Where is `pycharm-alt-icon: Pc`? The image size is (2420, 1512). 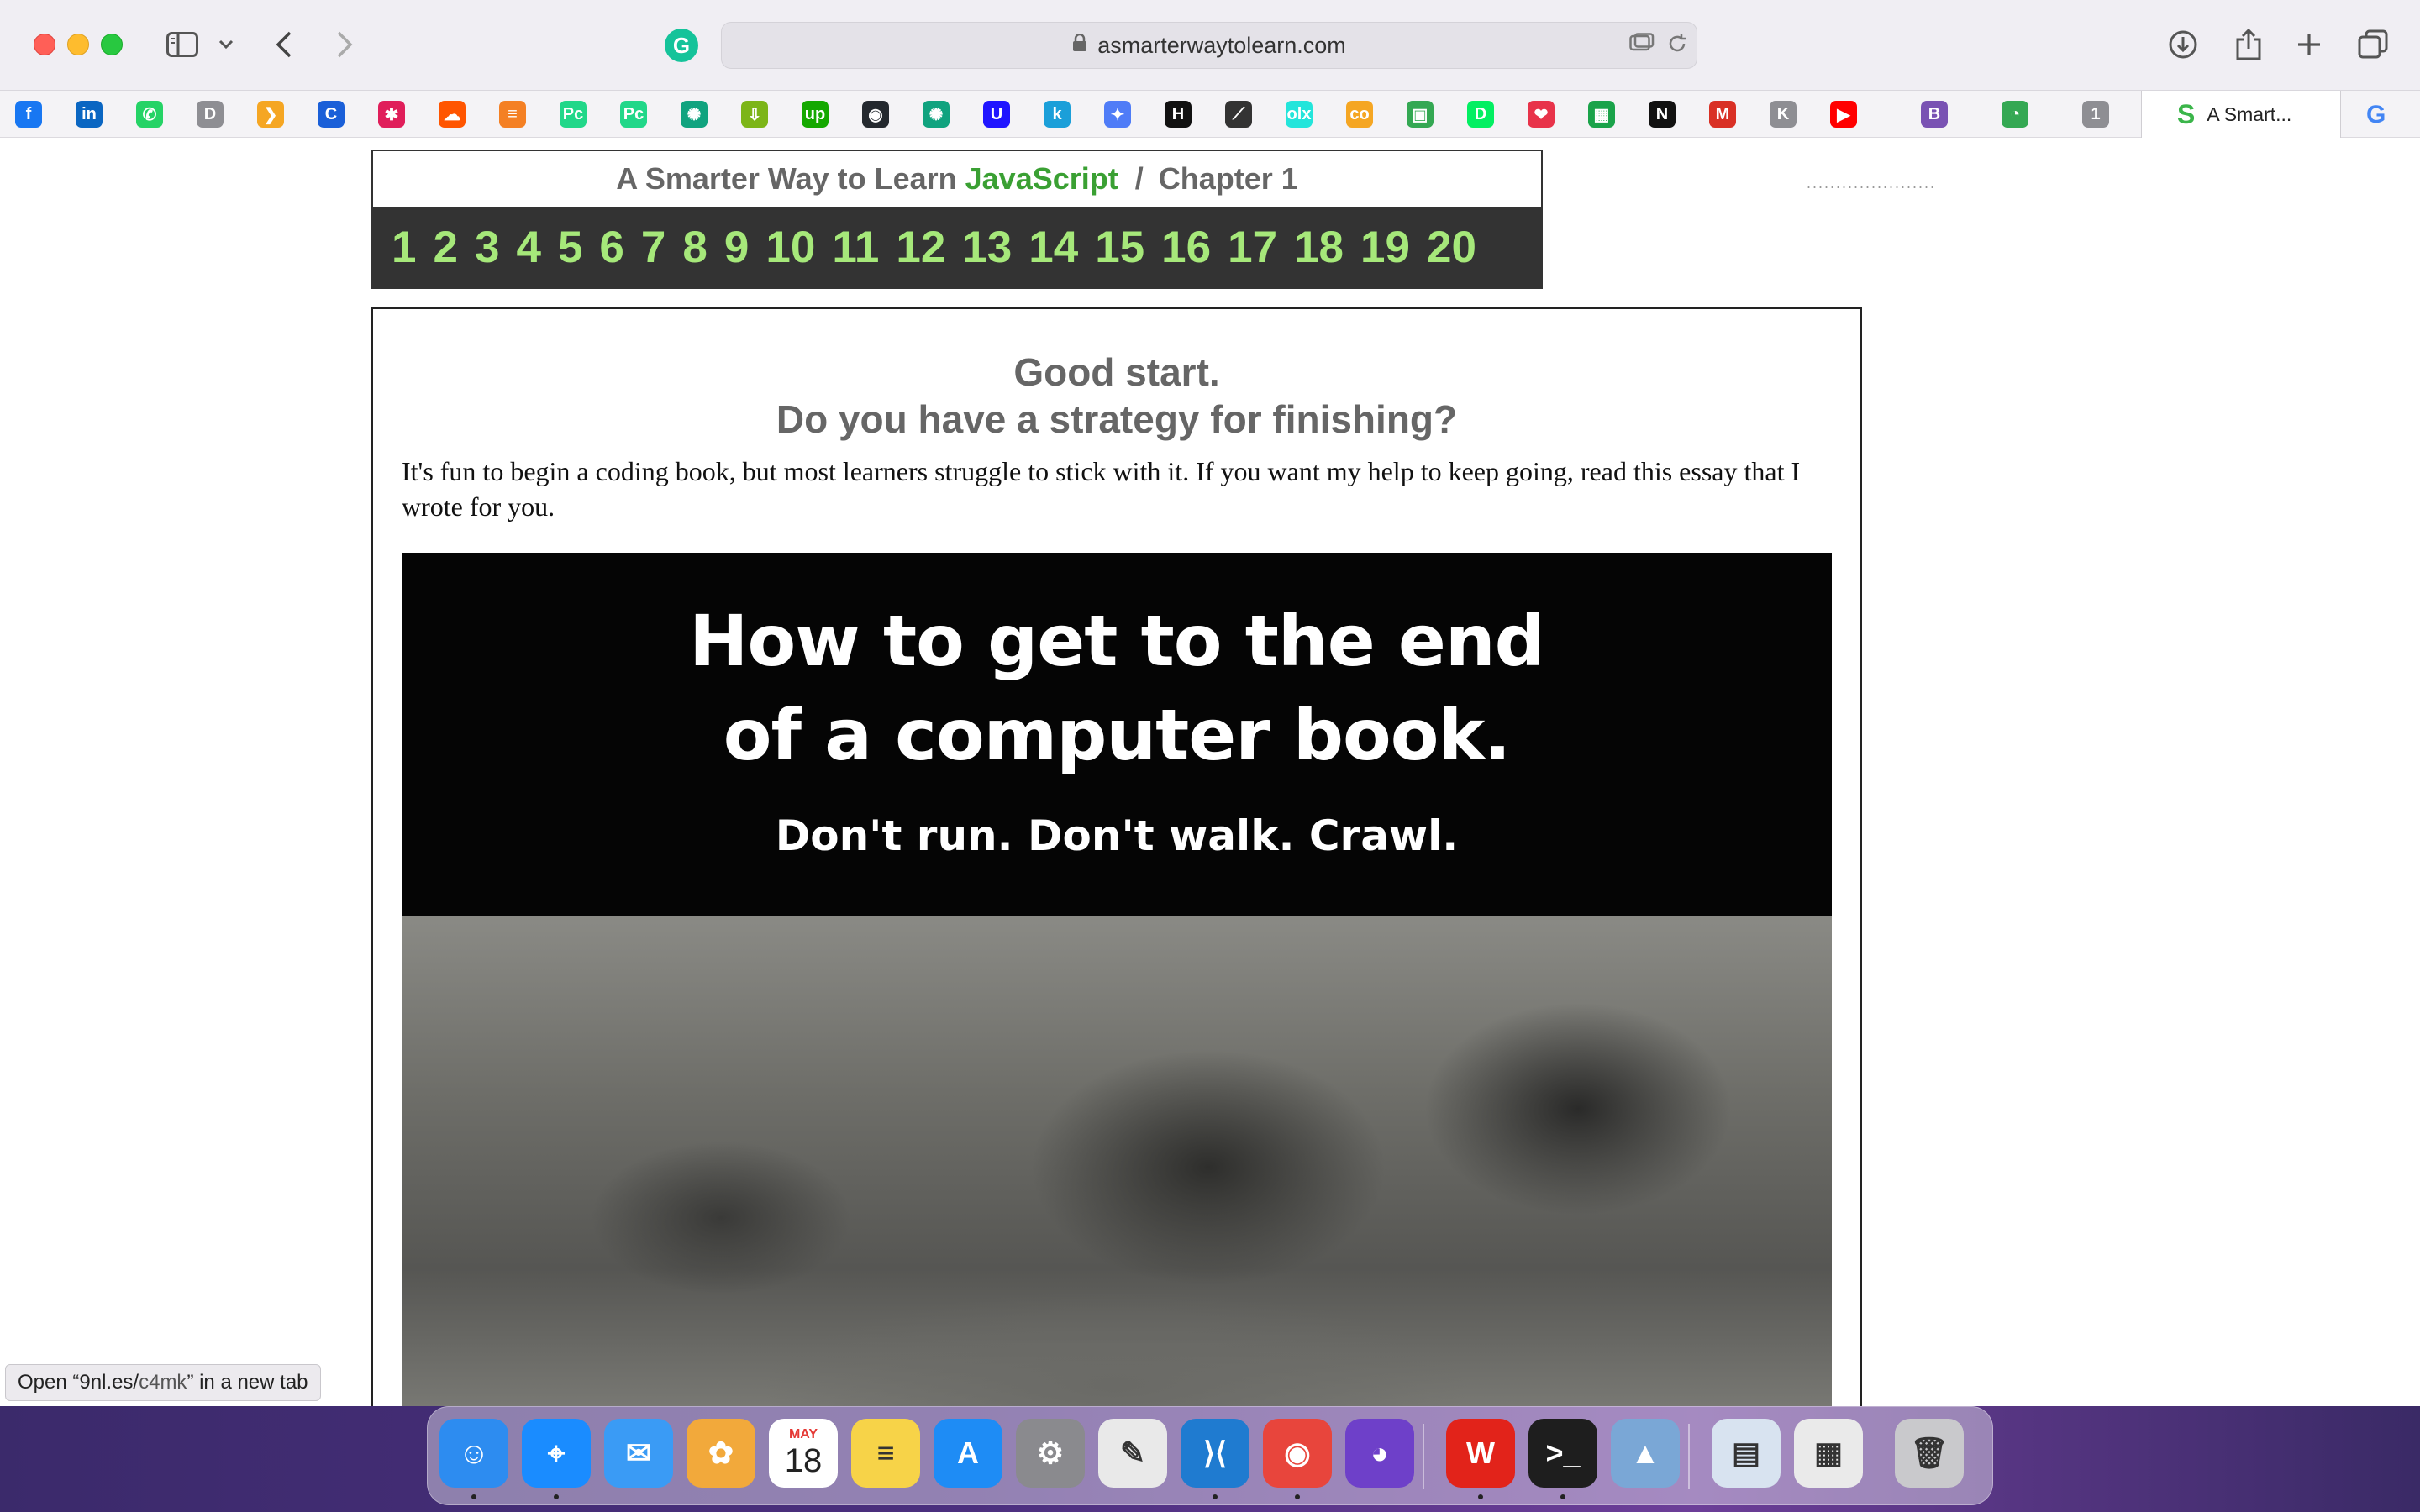
pycharm-alt-icon: Pc is located at coordinates (633, 114).